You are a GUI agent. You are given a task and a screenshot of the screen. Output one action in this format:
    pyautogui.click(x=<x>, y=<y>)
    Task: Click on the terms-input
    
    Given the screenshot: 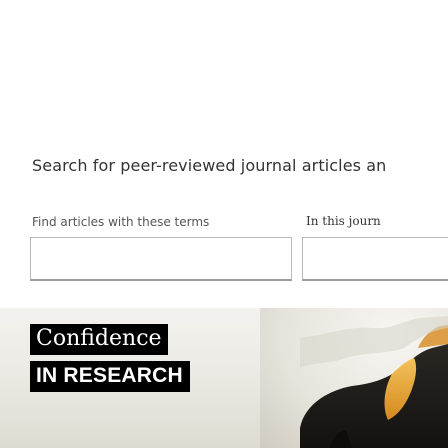 What is the action you would take?
    pyautogui.click(x=161, y=259)
    